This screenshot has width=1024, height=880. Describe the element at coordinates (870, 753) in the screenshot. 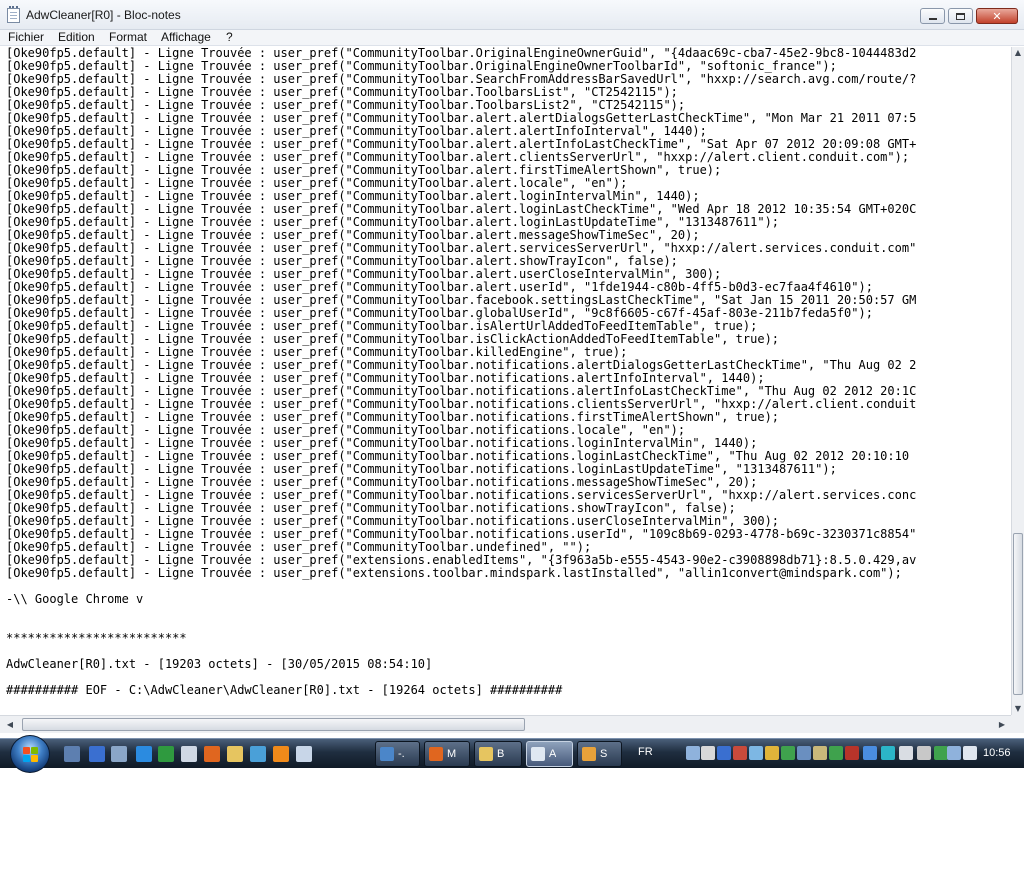

I see `tray-app-icon` at that location.